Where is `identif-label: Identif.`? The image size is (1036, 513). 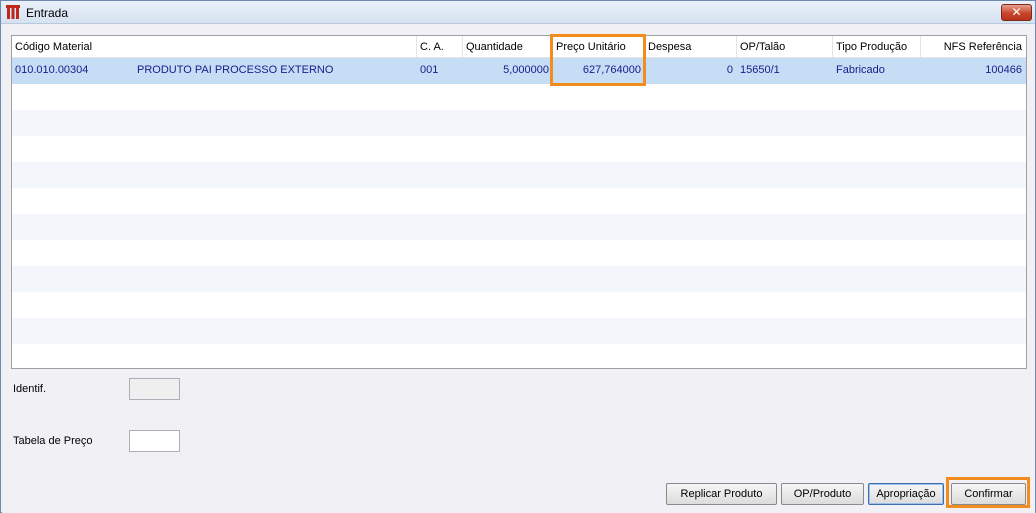
identif-label: Identif. is located at coordinates (30, 389).